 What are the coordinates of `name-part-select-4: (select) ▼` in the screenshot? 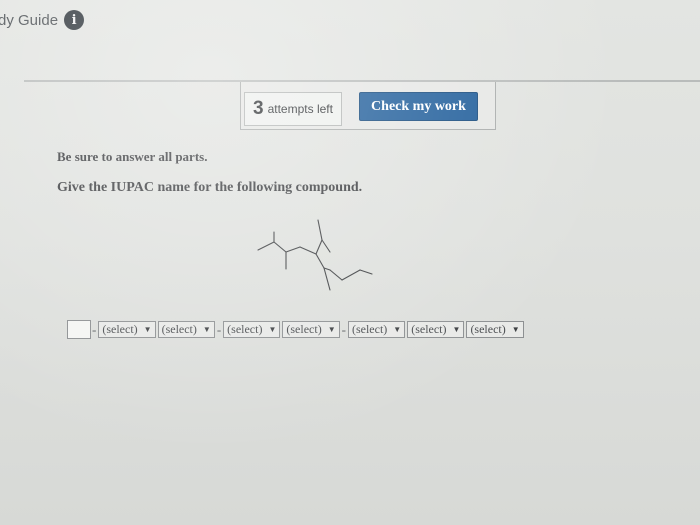 It's located at (311, 329).